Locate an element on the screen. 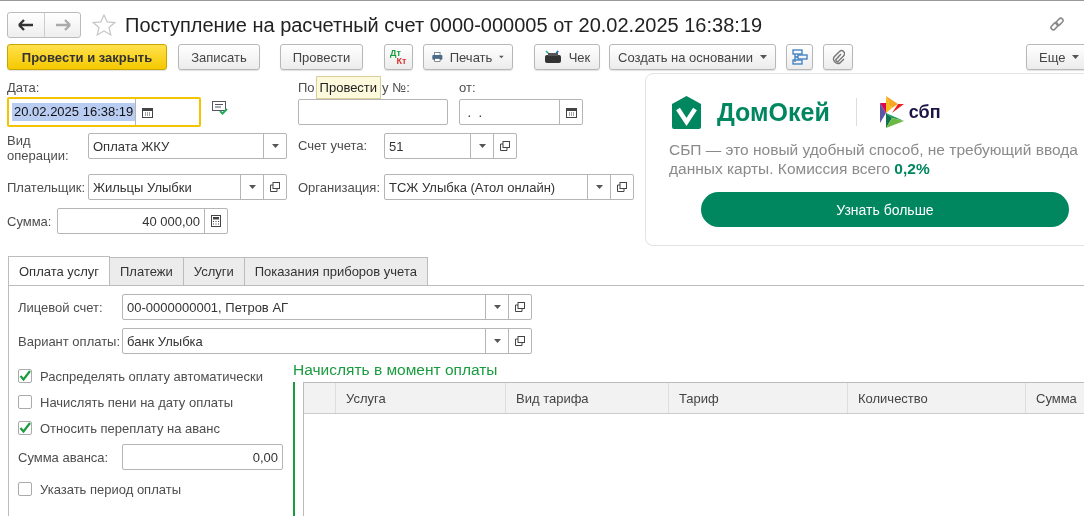  sum-label: Сумма: is located at coordinates (30, 221).